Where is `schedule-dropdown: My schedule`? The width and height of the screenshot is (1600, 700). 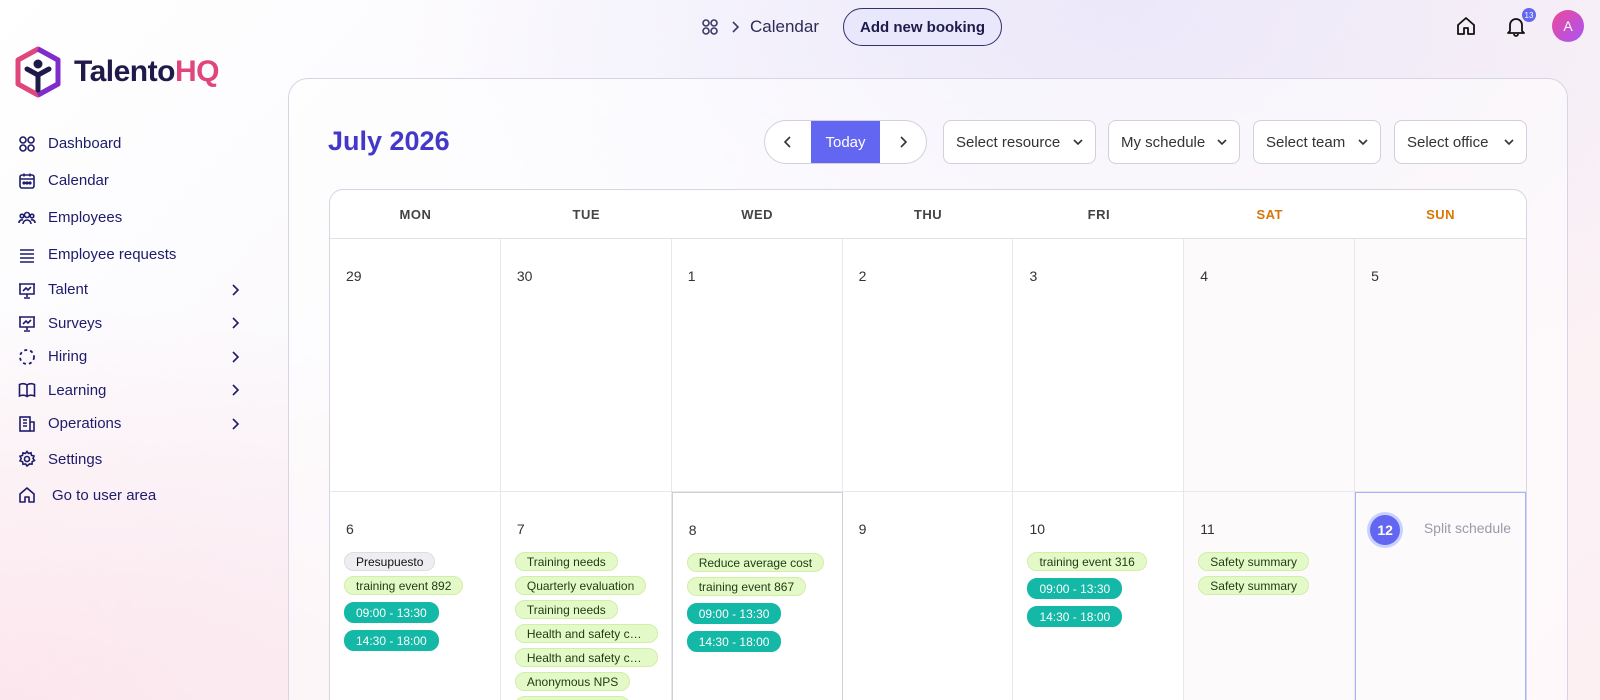
schedule-dropdown: My schedule is located at coordinates (1174, 142).